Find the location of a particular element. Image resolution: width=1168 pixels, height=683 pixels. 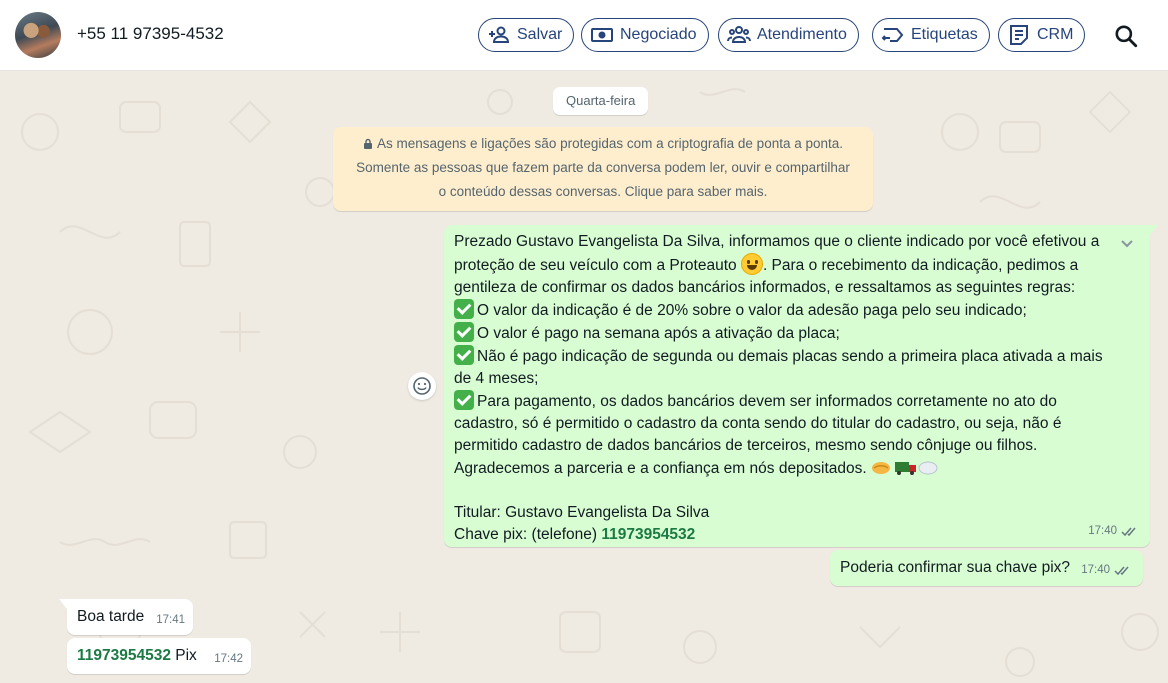

contact-name: +55 11 97395-4532 is located at coordinates (150, 34).